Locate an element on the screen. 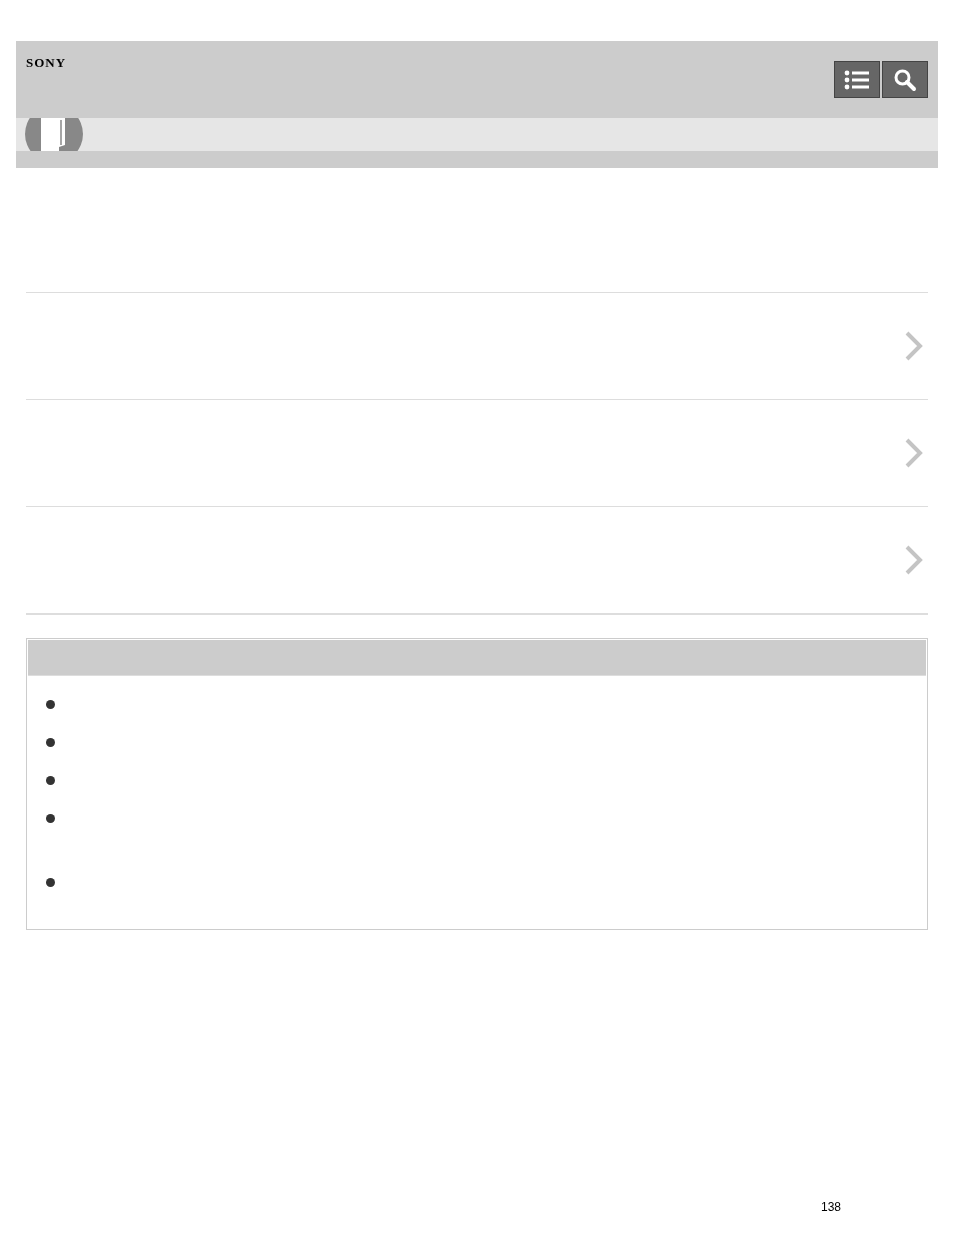  page-number: 138 is located at coordinates (832, 1207).